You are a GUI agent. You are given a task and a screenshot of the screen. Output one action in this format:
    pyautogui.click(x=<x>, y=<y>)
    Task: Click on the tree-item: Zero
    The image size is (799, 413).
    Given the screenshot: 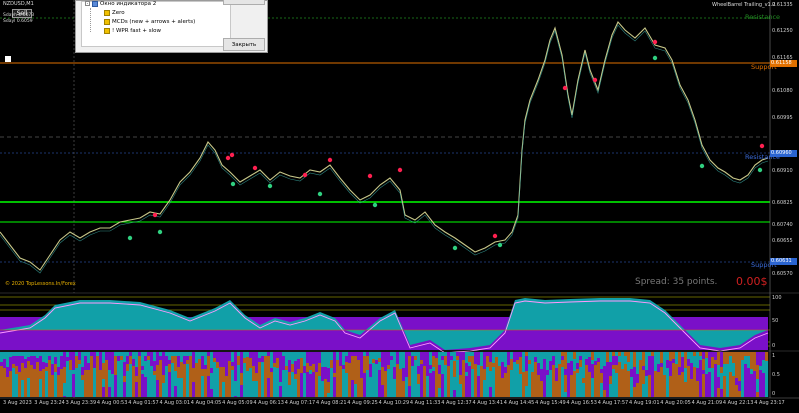 What is the action you would take?
    pyautogui.click(x=114, y=13)
    